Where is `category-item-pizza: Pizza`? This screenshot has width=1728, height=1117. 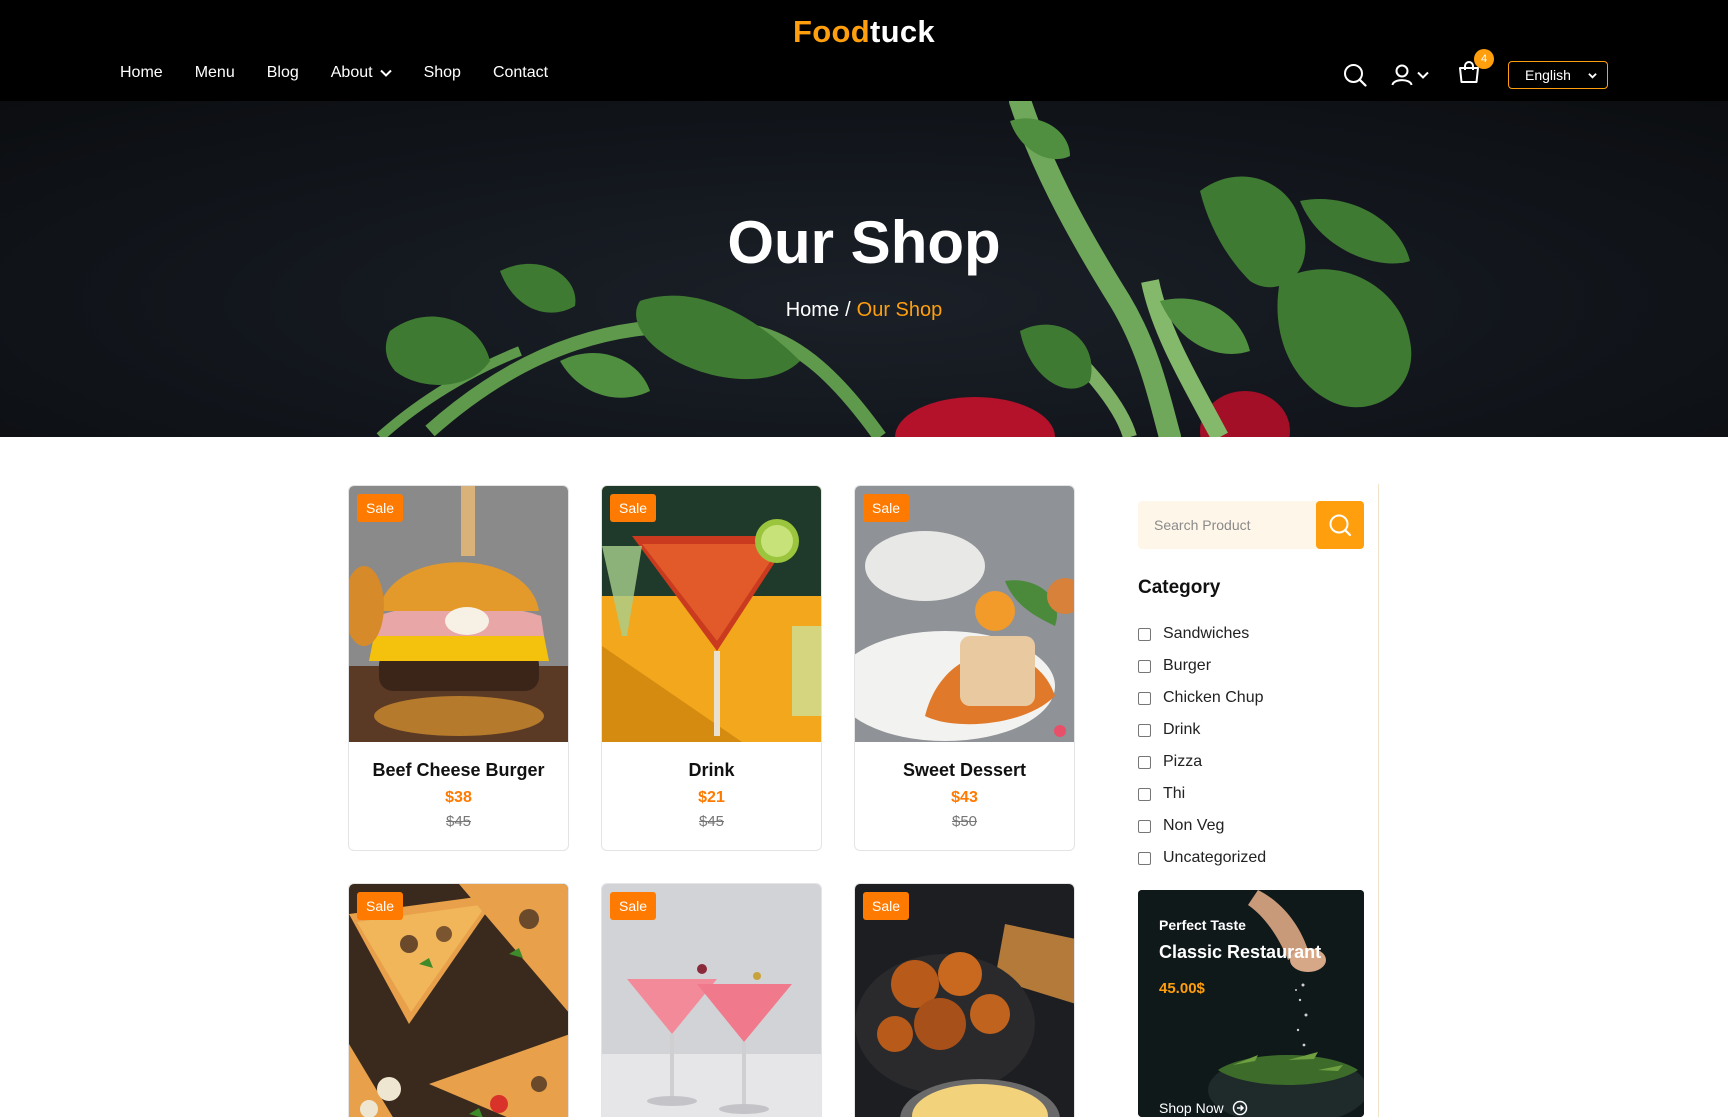 category-item-pizza: Pizza is located at coordinates (1202, 762).